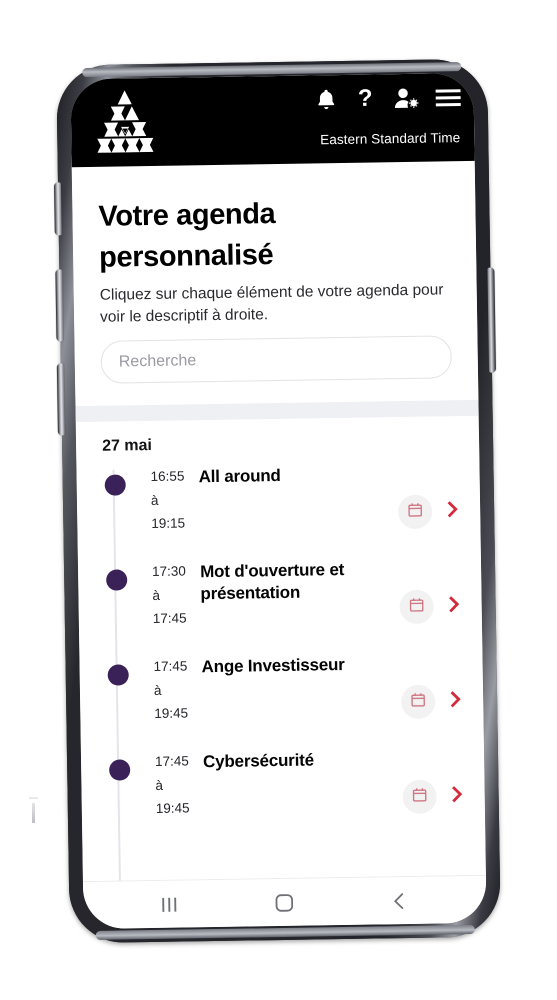 The image size is (557, 1000). Describe the element at coordinates (405, 98) in the screenshot. I see `user-settings-icon` at that location.